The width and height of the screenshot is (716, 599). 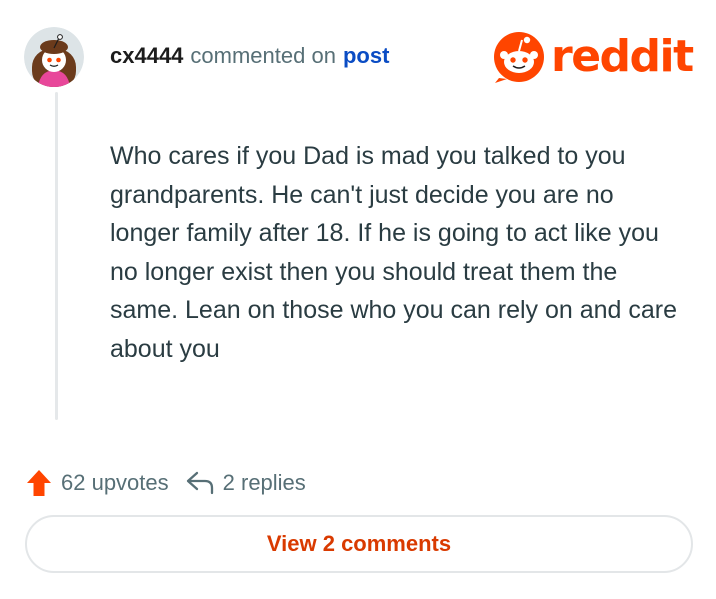 I want to click on username-link: cx4444, so click(x=146, y=56).